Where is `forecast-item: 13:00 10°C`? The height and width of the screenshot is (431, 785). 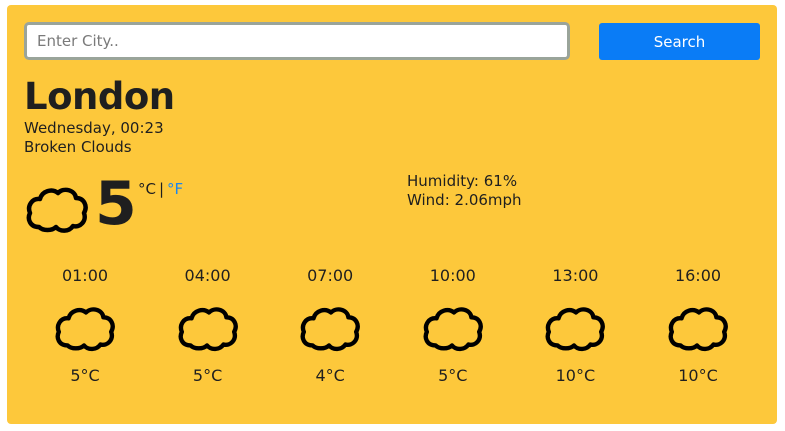 forecast-item: 13:00 10°C is located at coordinates (575, 327).